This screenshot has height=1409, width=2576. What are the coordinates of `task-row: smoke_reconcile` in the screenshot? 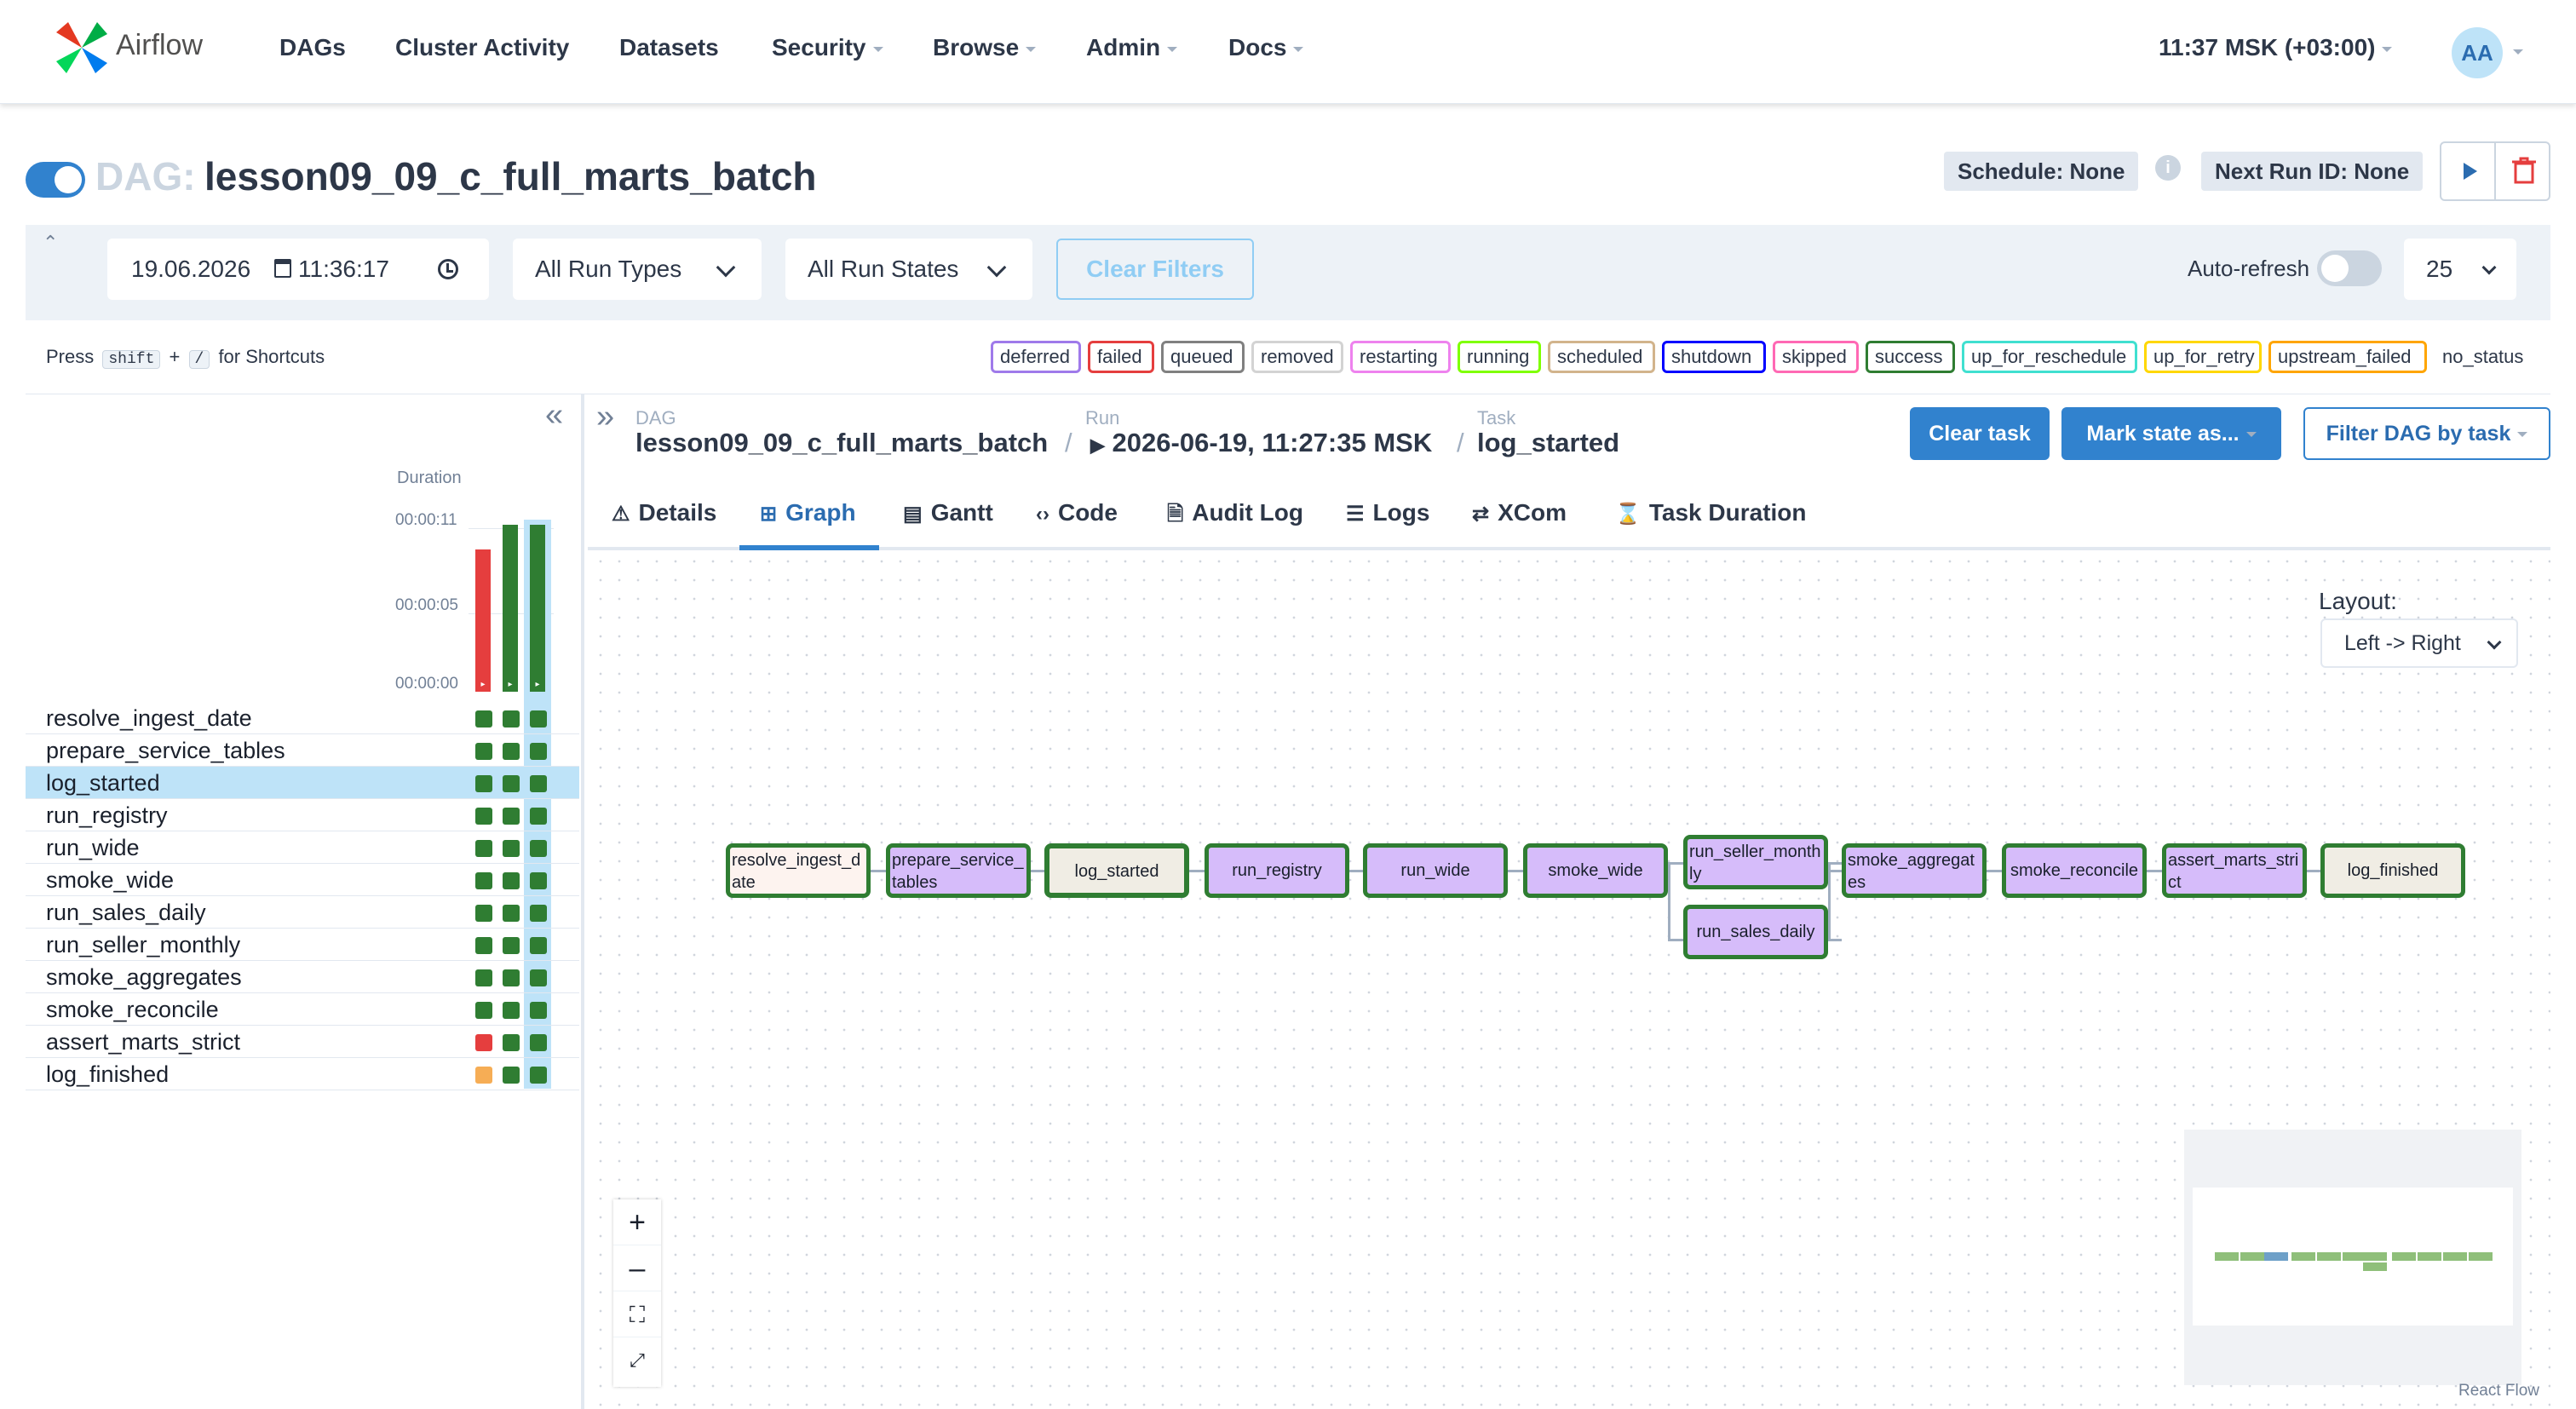 It's located at (302, 1009).